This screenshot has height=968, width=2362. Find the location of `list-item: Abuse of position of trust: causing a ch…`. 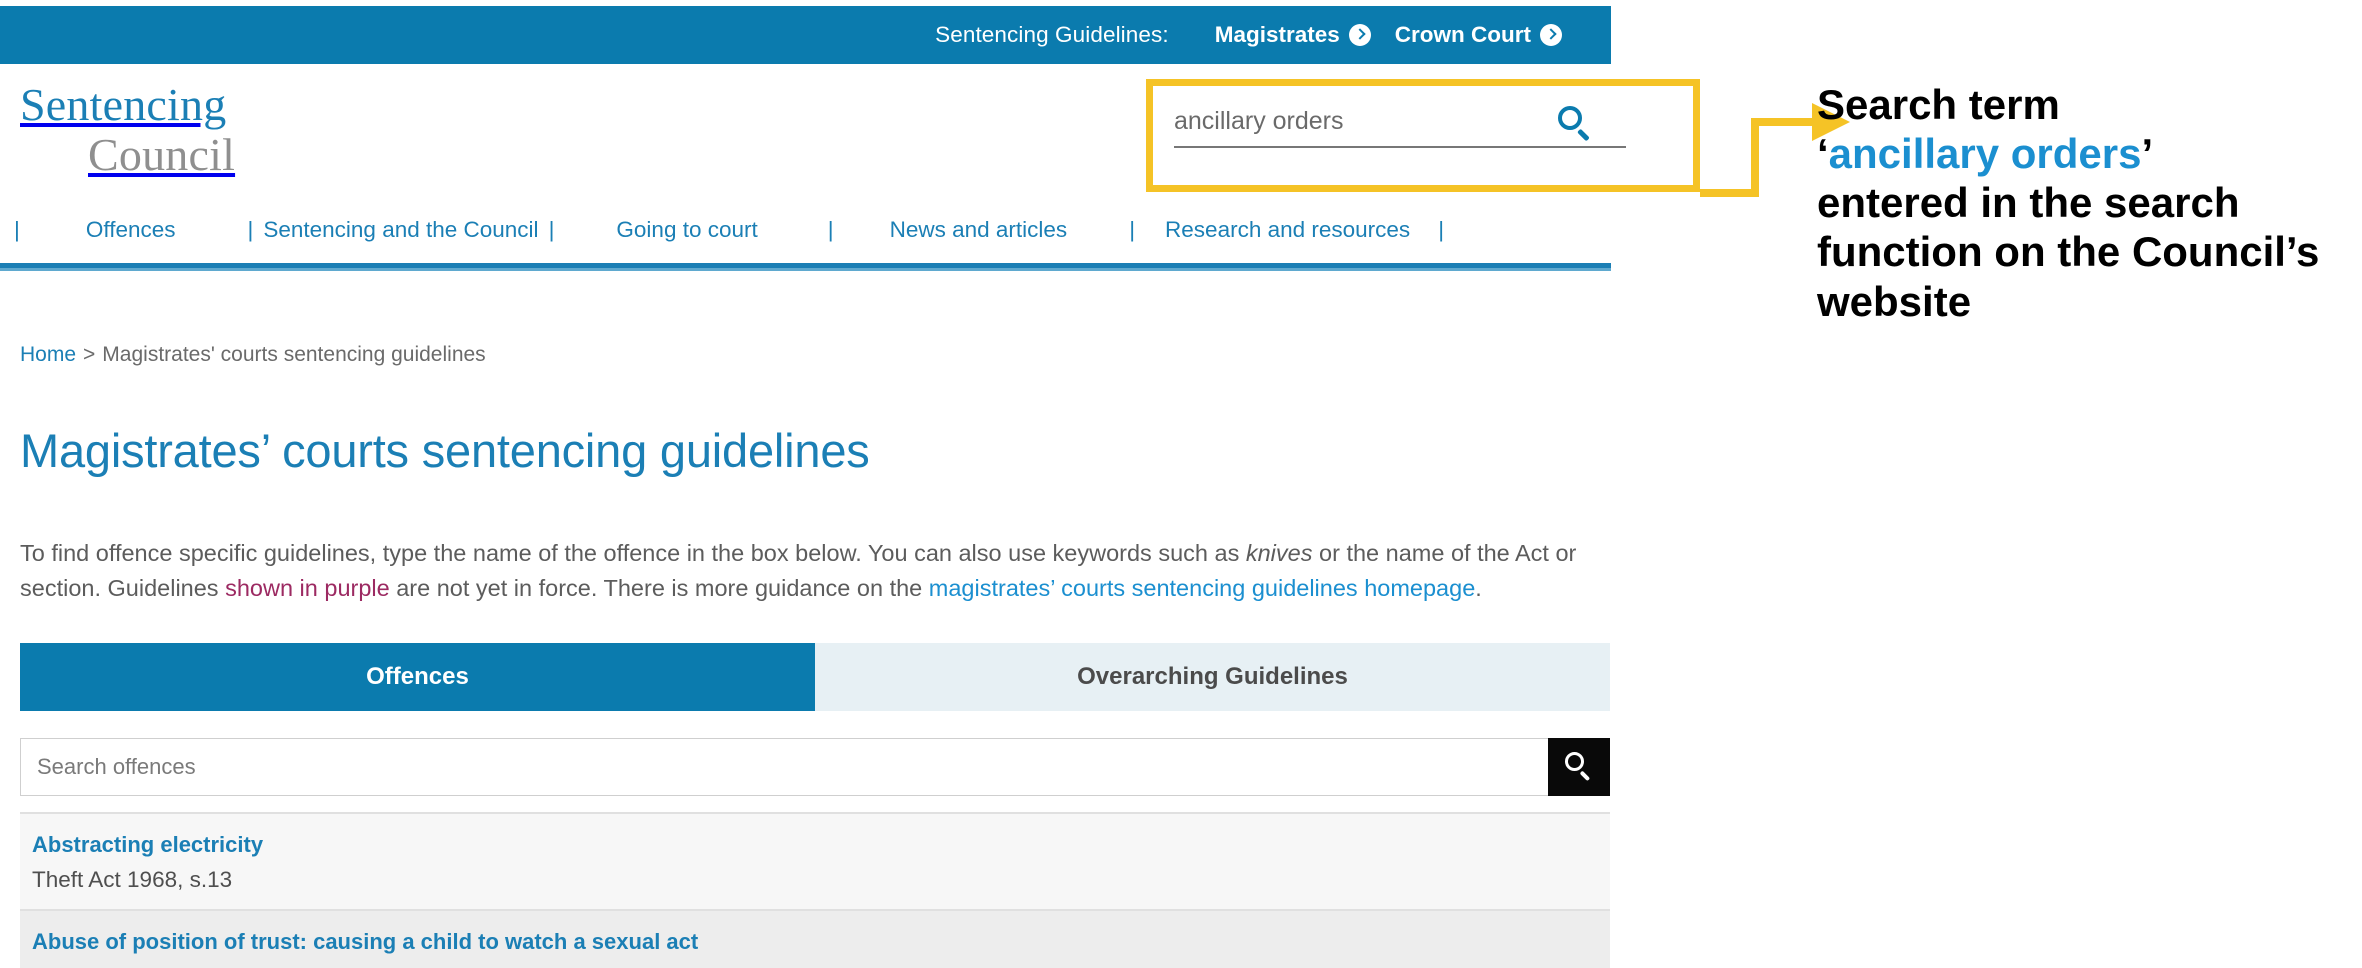

list-item: Abuse of position of trust: causing a ch… is located at coordinates (815, 938).